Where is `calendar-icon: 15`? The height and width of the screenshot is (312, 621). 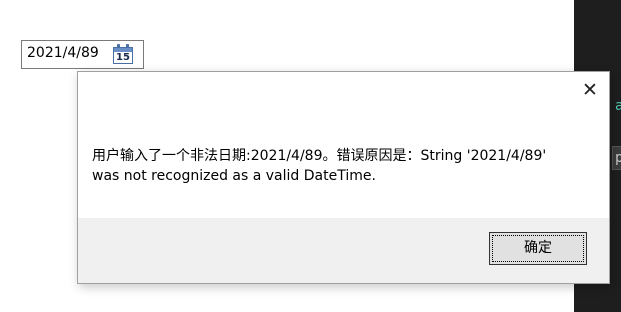 calendar-icon: 15 is located at coordinates (124, 54).